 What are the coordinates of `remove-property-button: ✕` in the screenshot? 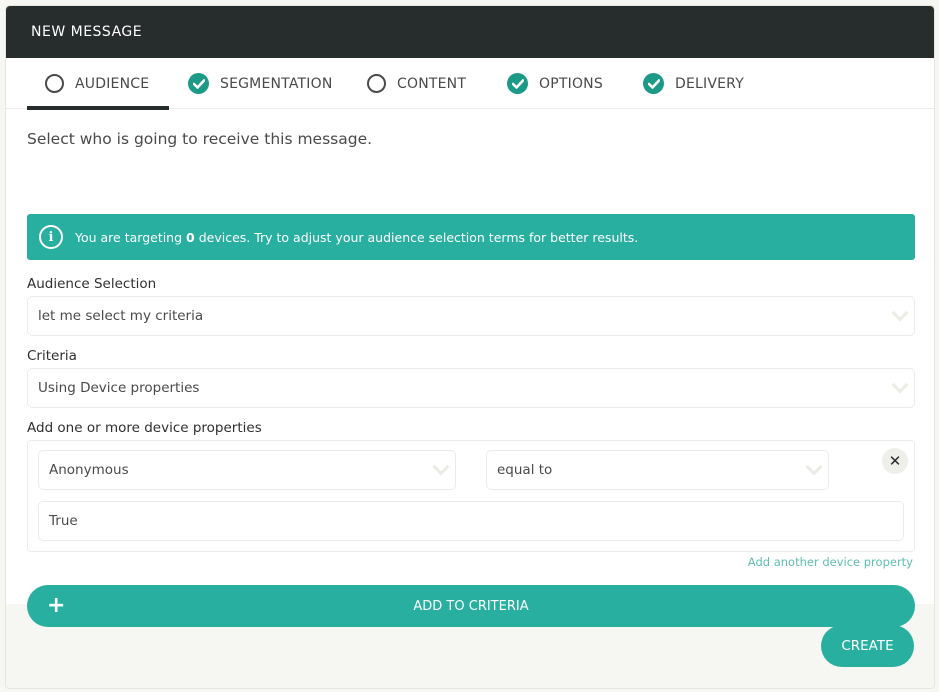 It's located at (895, 461).